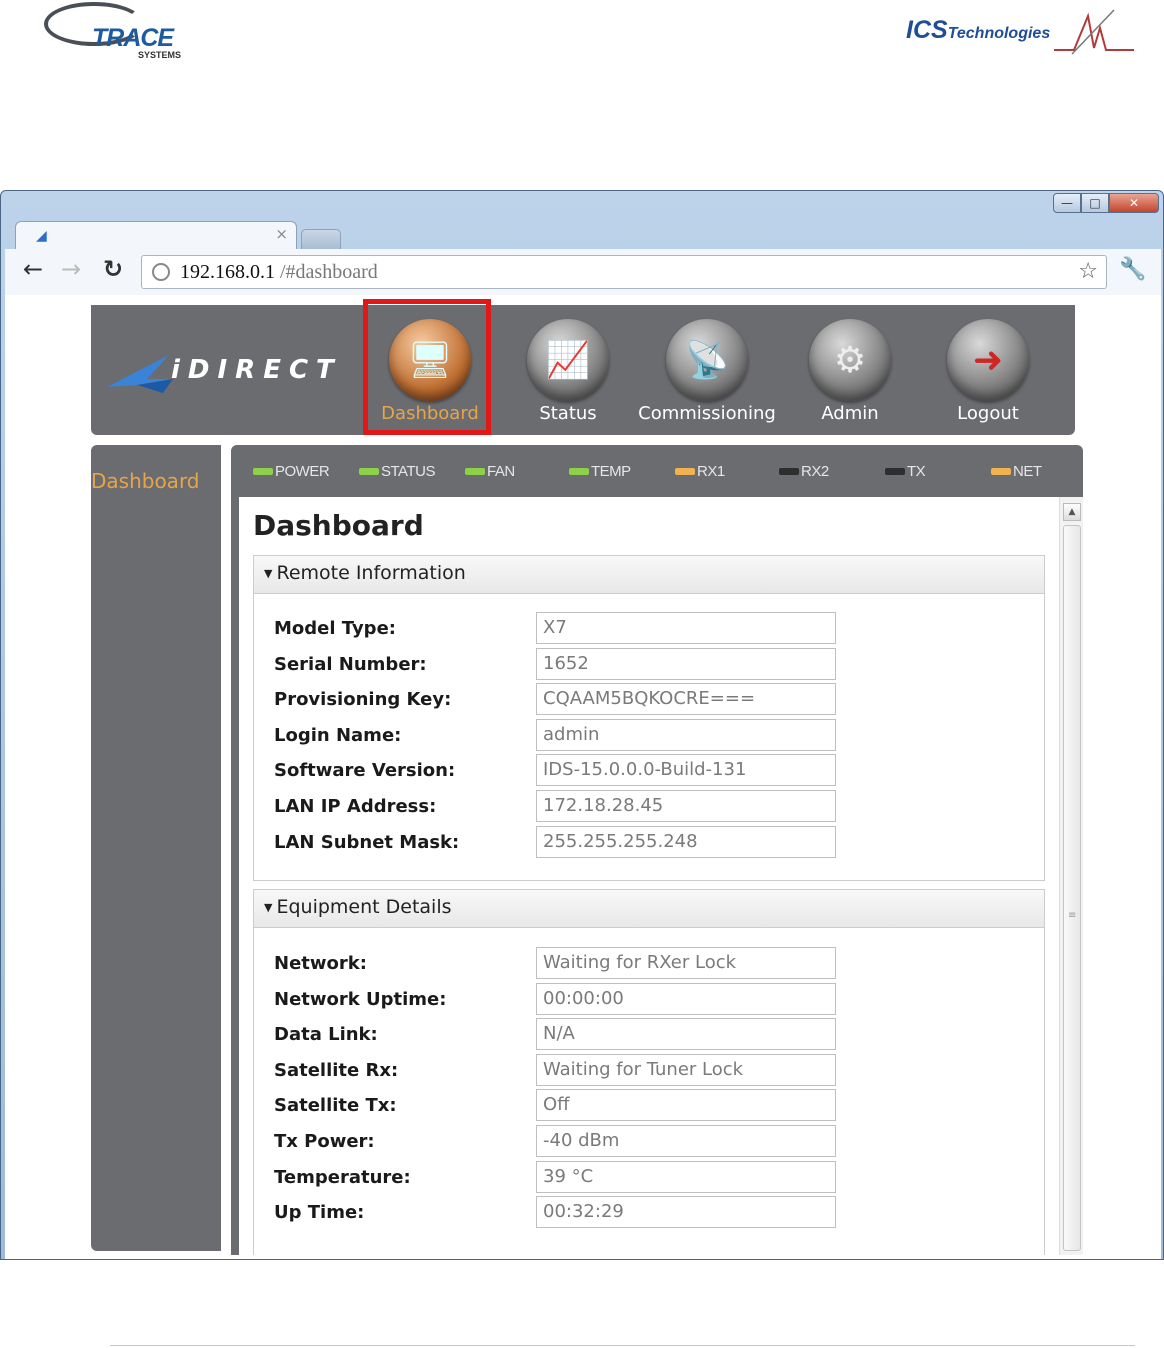 The height and width of the screenshot is (1348, 1164). What do you see at coordinates (916, 471) in the screenshot?
I see `led-tx-label: TX` at bounding box center [916, 471].